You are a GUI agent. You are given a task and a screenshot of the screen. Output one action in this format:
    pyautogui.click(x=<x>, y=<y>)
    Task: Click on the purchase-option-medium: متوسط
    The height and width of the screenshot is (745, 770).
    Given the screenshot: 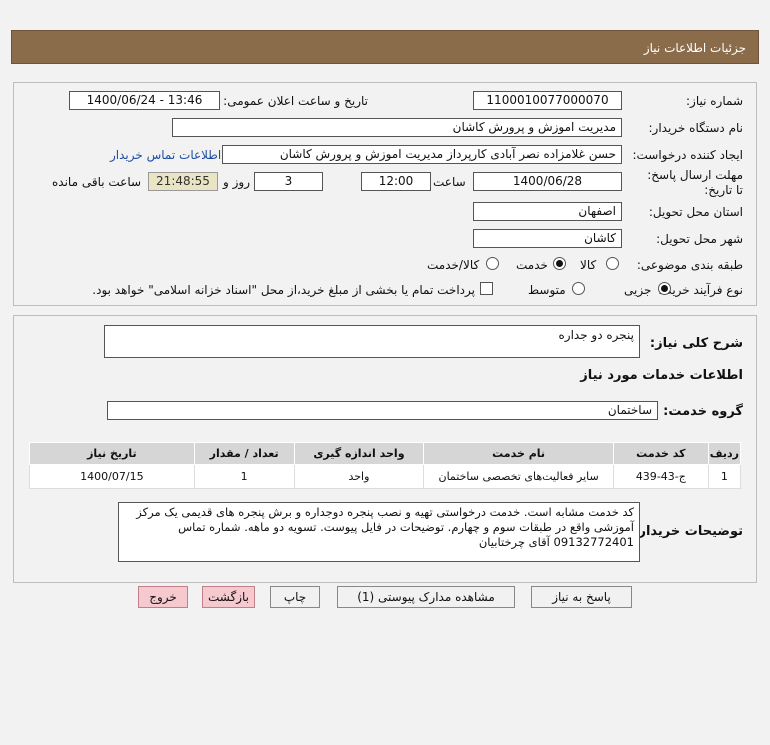 What is the action you would take?
    pyautogui.click(x=547, y=290)
    